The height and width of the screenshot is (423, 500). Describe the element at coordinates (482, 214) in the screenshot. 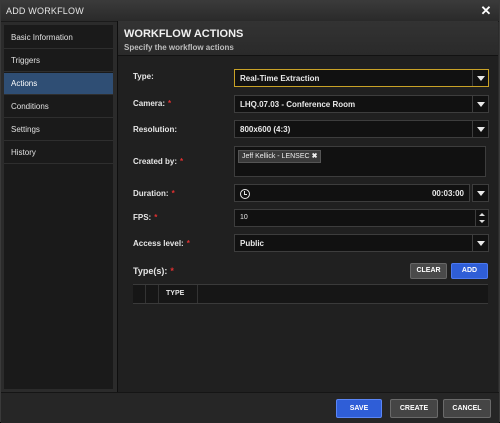

I see `increment-icon` at that location.